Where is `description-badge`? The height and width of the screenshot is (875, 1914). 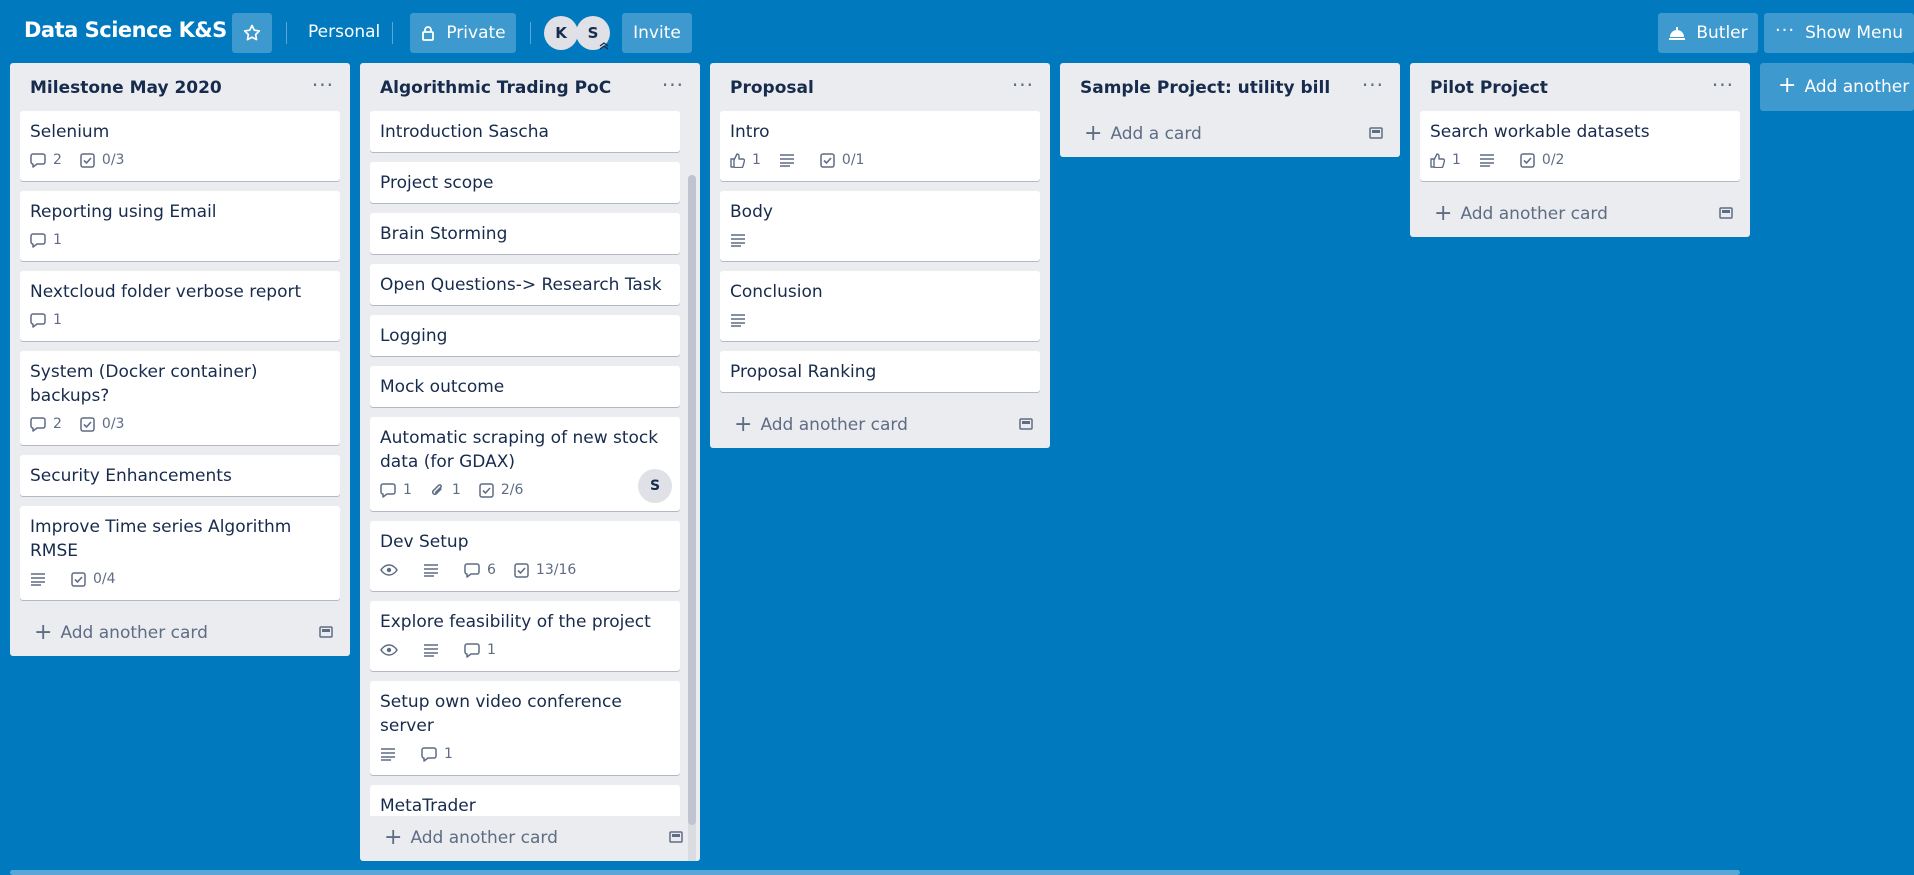 description-badge is located at coordinates (790, 160).